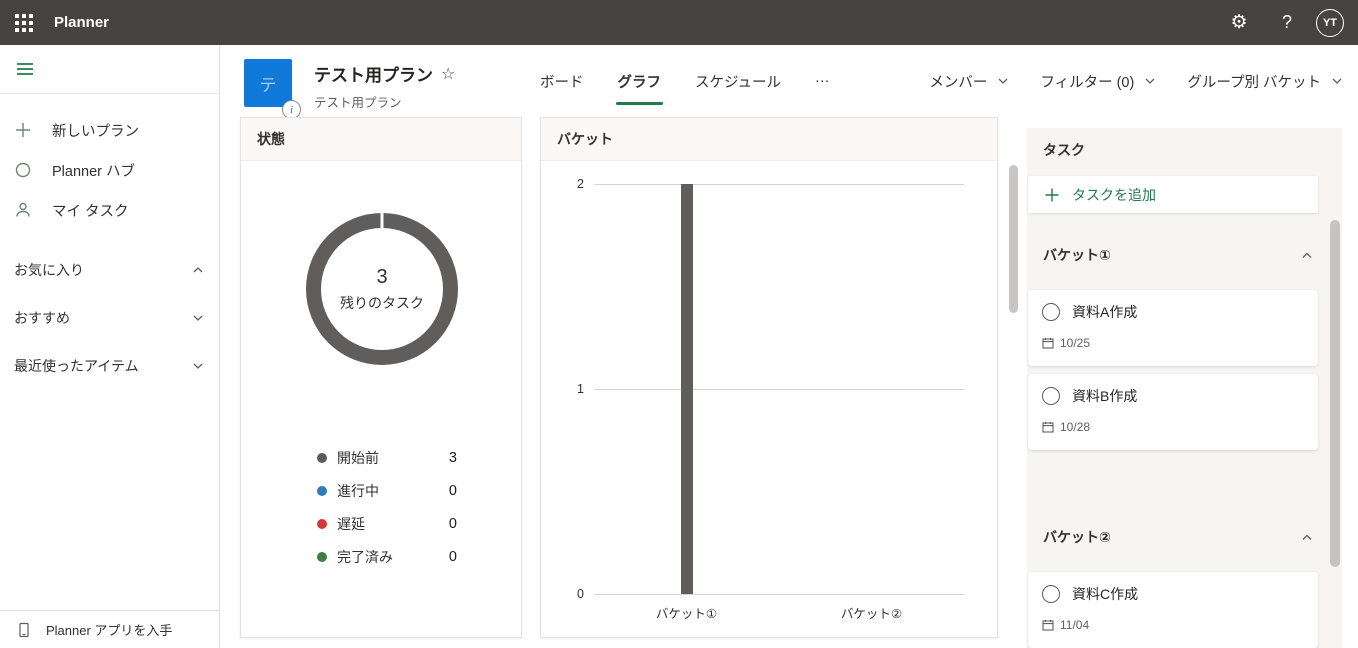 Image resolution: width=1358 pixels, height=648 pixels. I want to click on add-task-button: タスクを追加, so click(1173, 194).